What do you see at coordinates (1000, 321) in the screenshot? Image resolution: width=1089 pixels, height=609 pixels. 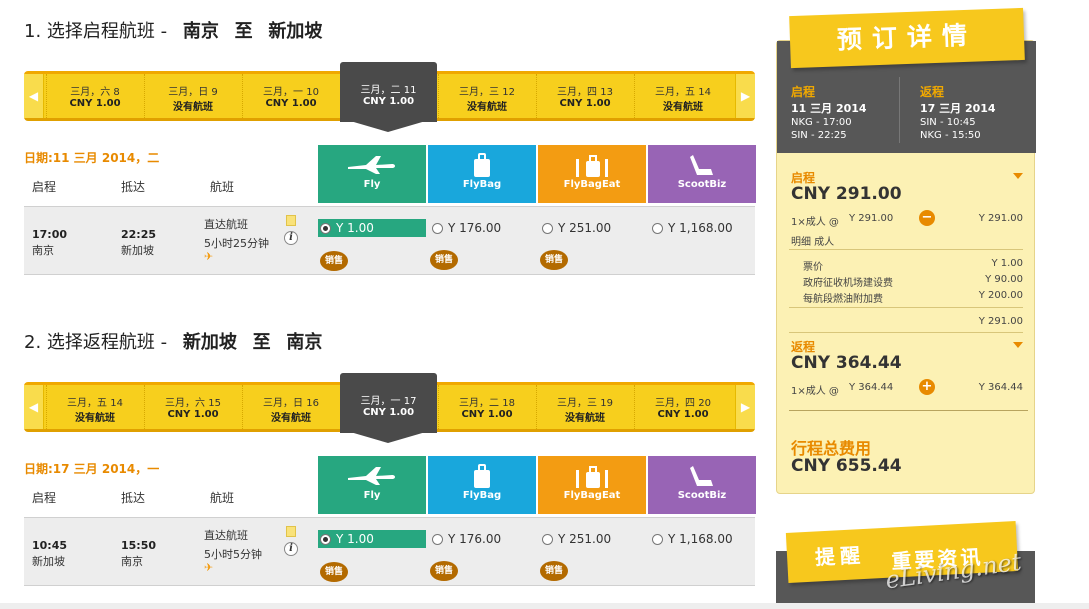 I see `out-subtotal: Y 291.00` at bounding box center [1000, 321].